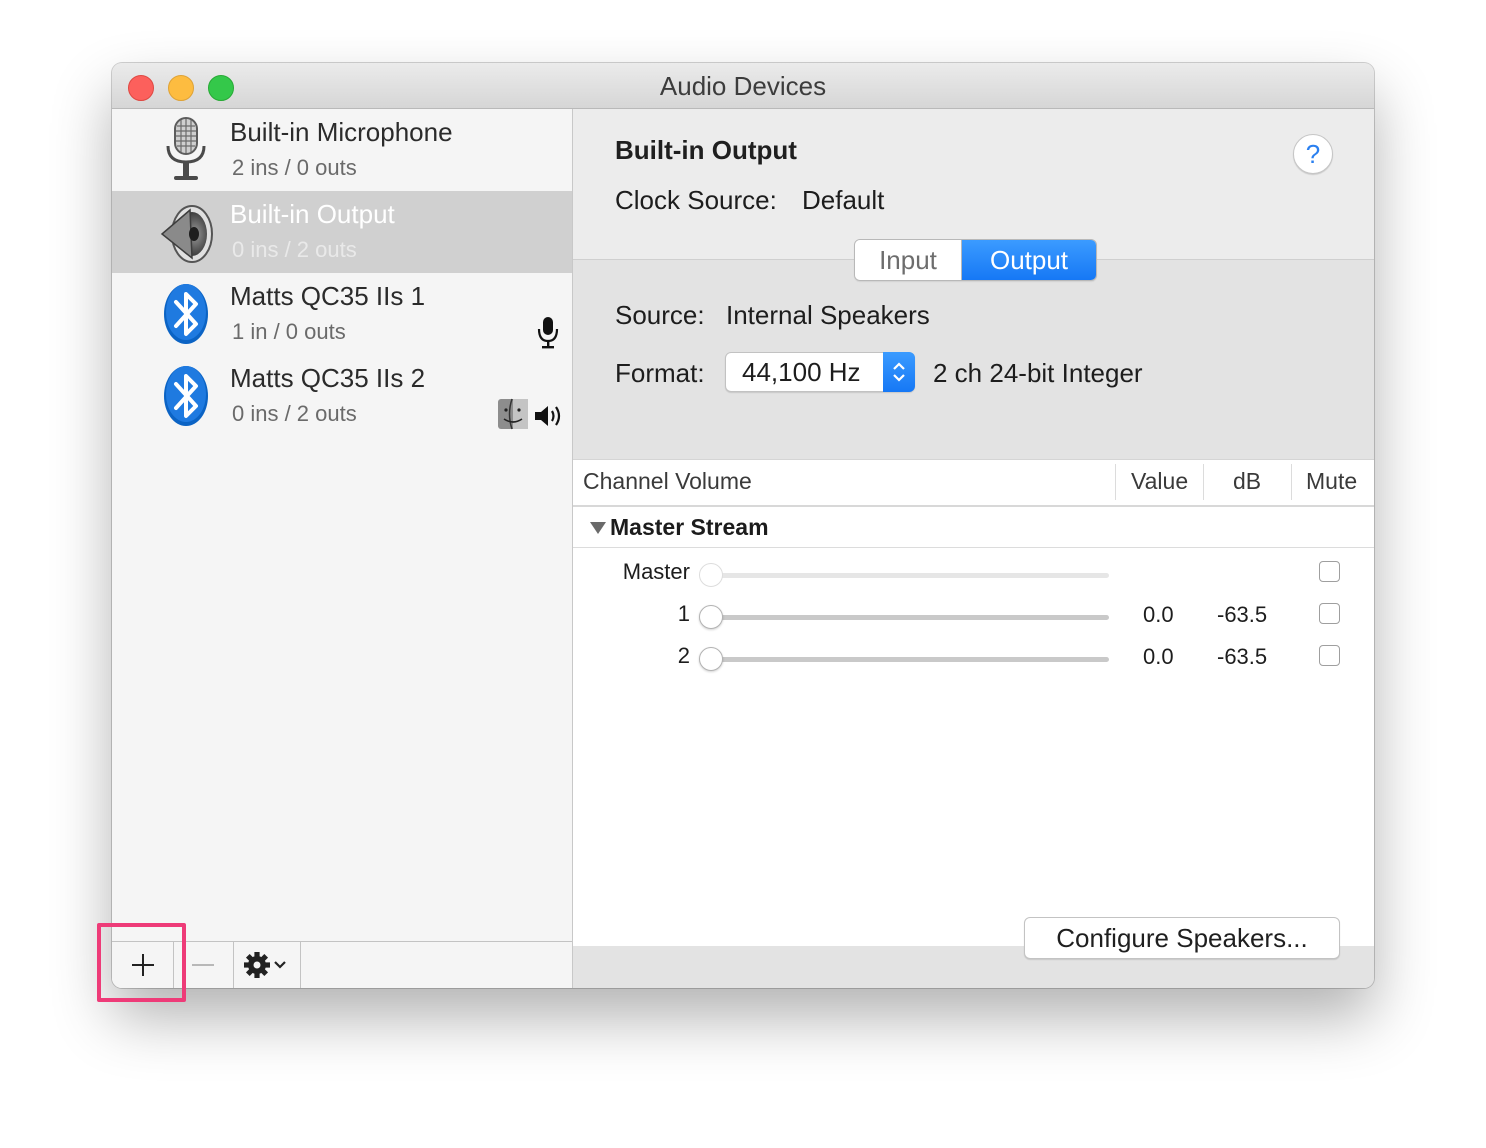 The height and width of the screenshot is (1148, 1486). Describe the element at coordinates (660, 315) in the screenshot. I see `source-label: Source:` at that location.